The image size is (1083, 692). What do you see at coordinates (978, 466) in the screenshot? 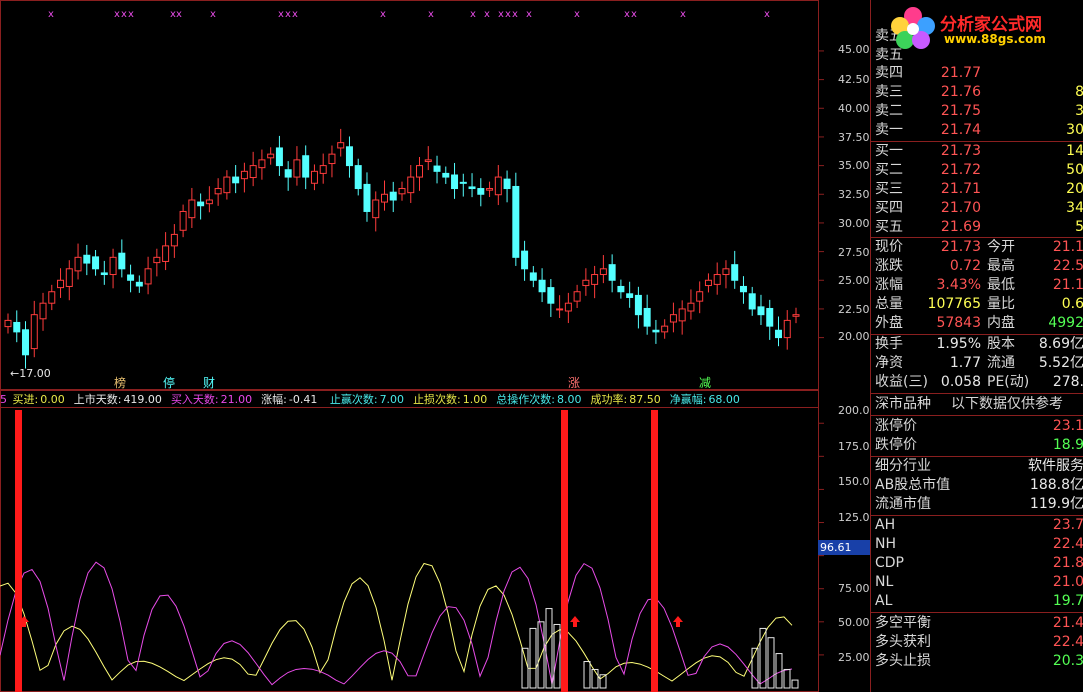
I see `industry-row: 细分行业 软件服务` at bounding box center [978, 466].